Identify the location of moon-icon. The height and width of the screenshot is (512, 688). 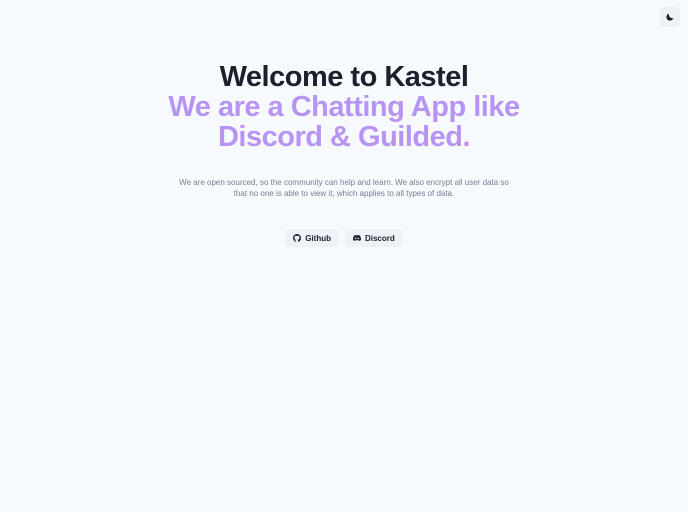
(670, 17).